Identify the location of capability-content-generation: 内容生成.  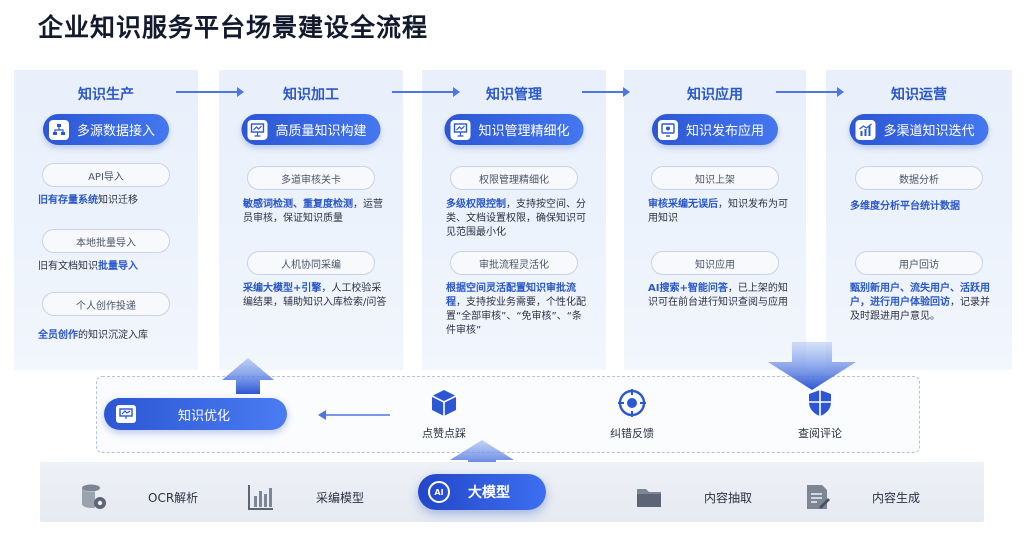
(861, 497).